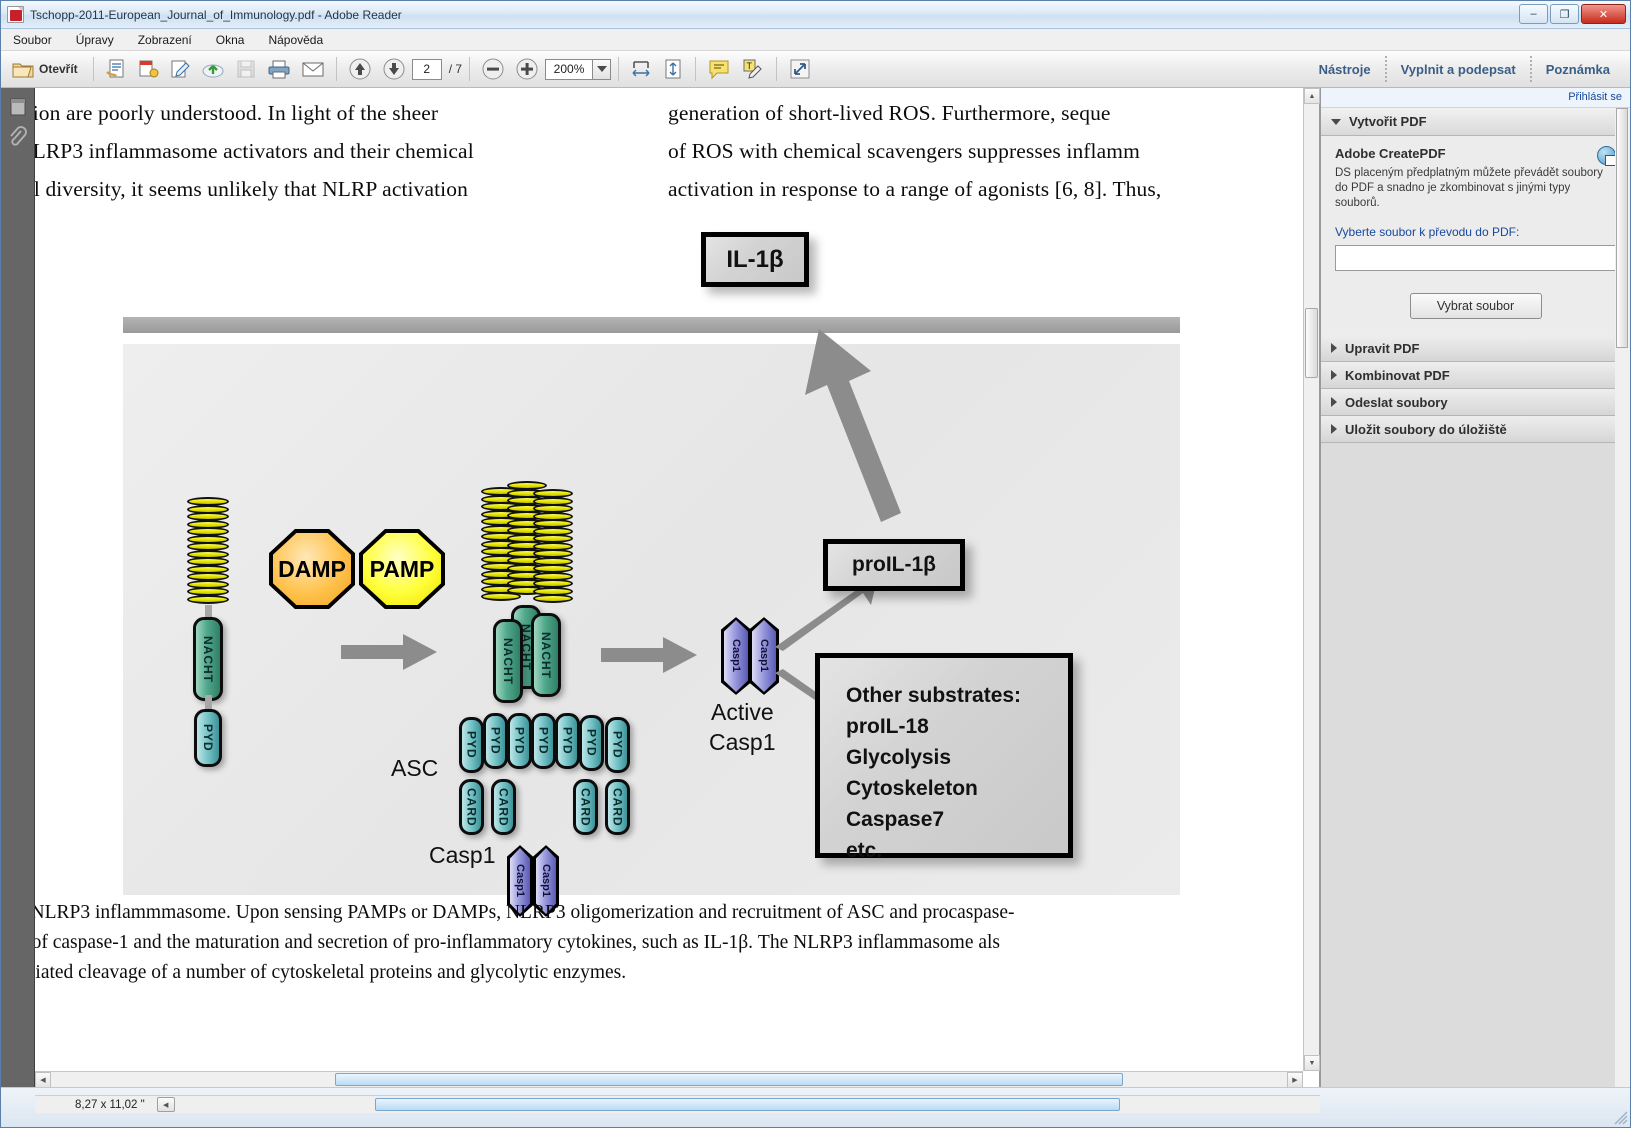 The height and width of the screenshot is (1128, 1631). Describe the element at coordinates (1622, 597) in the screenshot. I see `panel-vertical-scrollbar` at that location.